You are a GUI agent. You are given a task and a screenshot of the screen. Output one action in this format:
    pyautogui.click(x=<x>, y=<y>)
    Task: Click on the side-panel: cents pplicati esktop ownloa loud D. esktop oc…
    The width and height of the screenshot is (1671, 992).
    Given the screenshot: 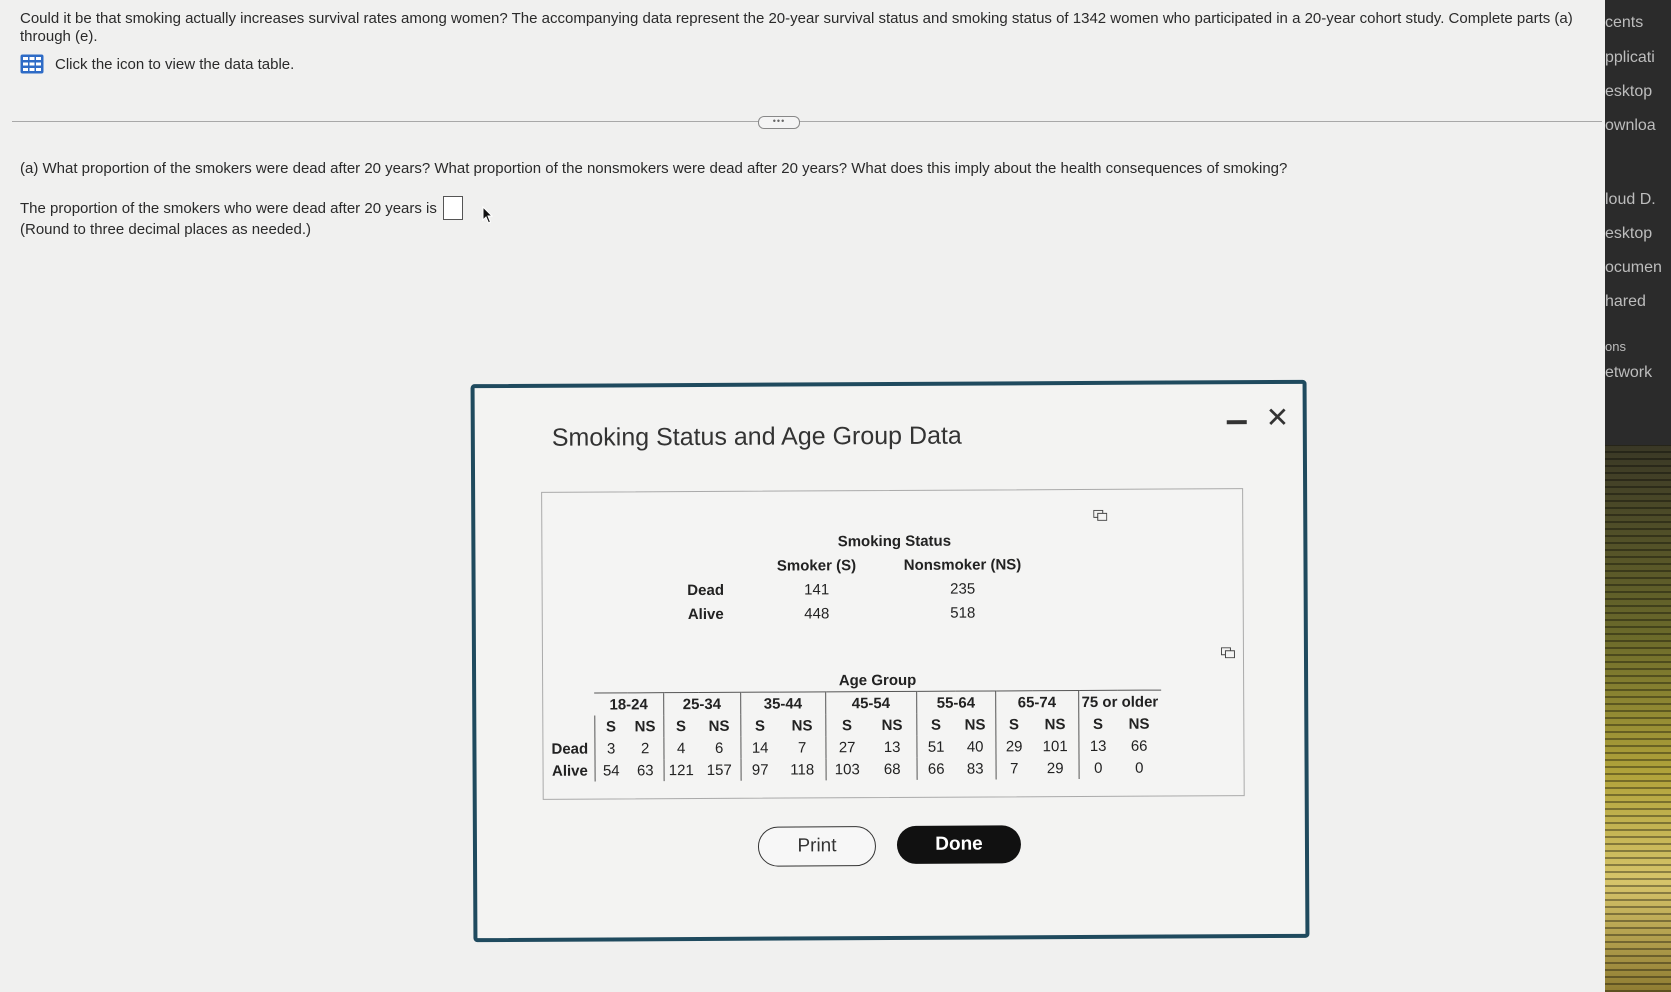 What is the action you would take?
    pyautogui.click(x=1638, y=496)
    